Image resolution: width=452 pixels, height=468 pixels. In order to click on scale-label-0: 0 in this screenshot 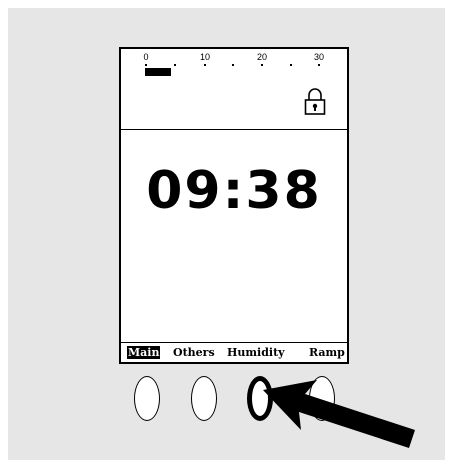, I will do `click(146, 57)`.